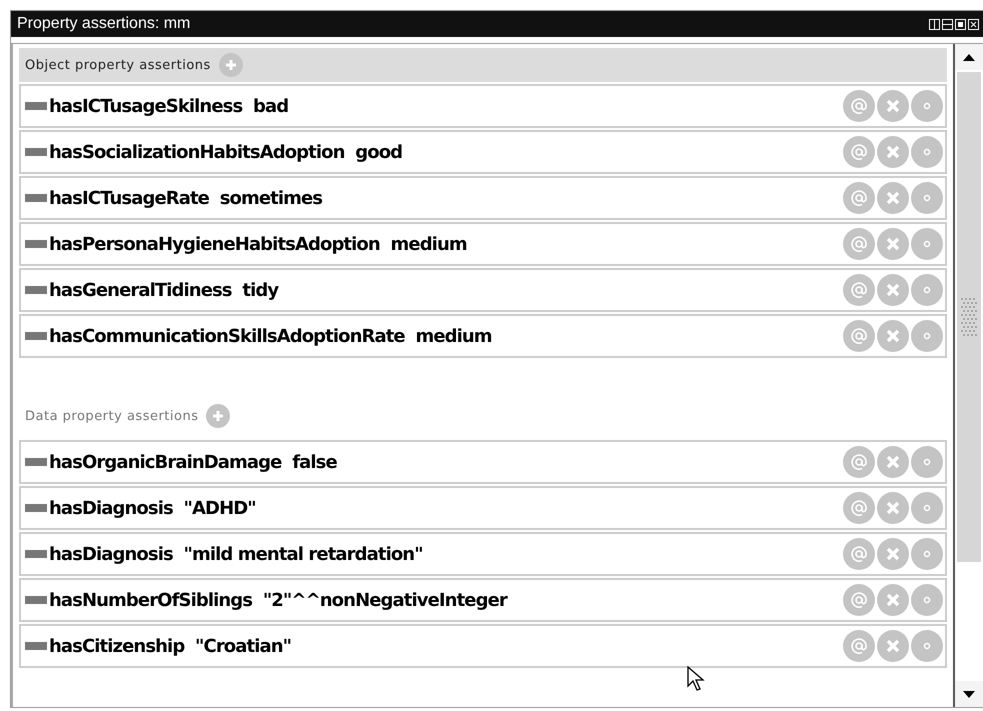 This screenshot has height=711, width=983. Describe the element at coordinates (483, 106) in the screenshot. I see `assertion-row: hasICTusageSkilness bad` at that location.